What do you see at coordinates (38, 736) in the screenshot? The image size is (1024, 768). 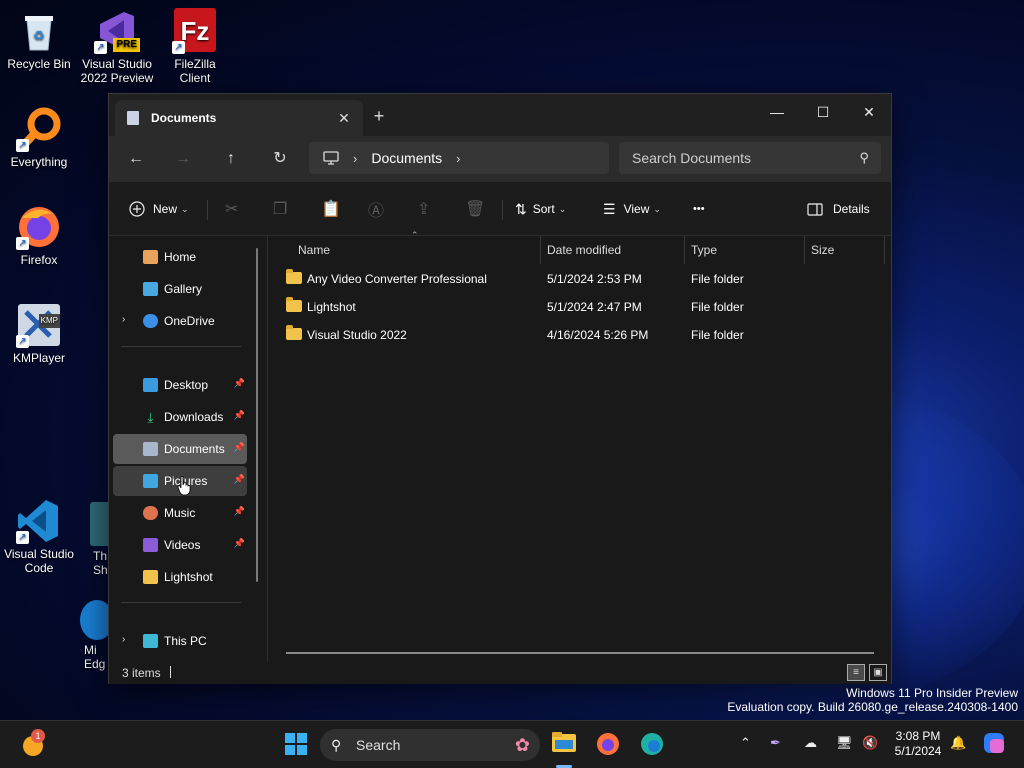 I see `notification-badge: 1` at bounding box center [38, 736].